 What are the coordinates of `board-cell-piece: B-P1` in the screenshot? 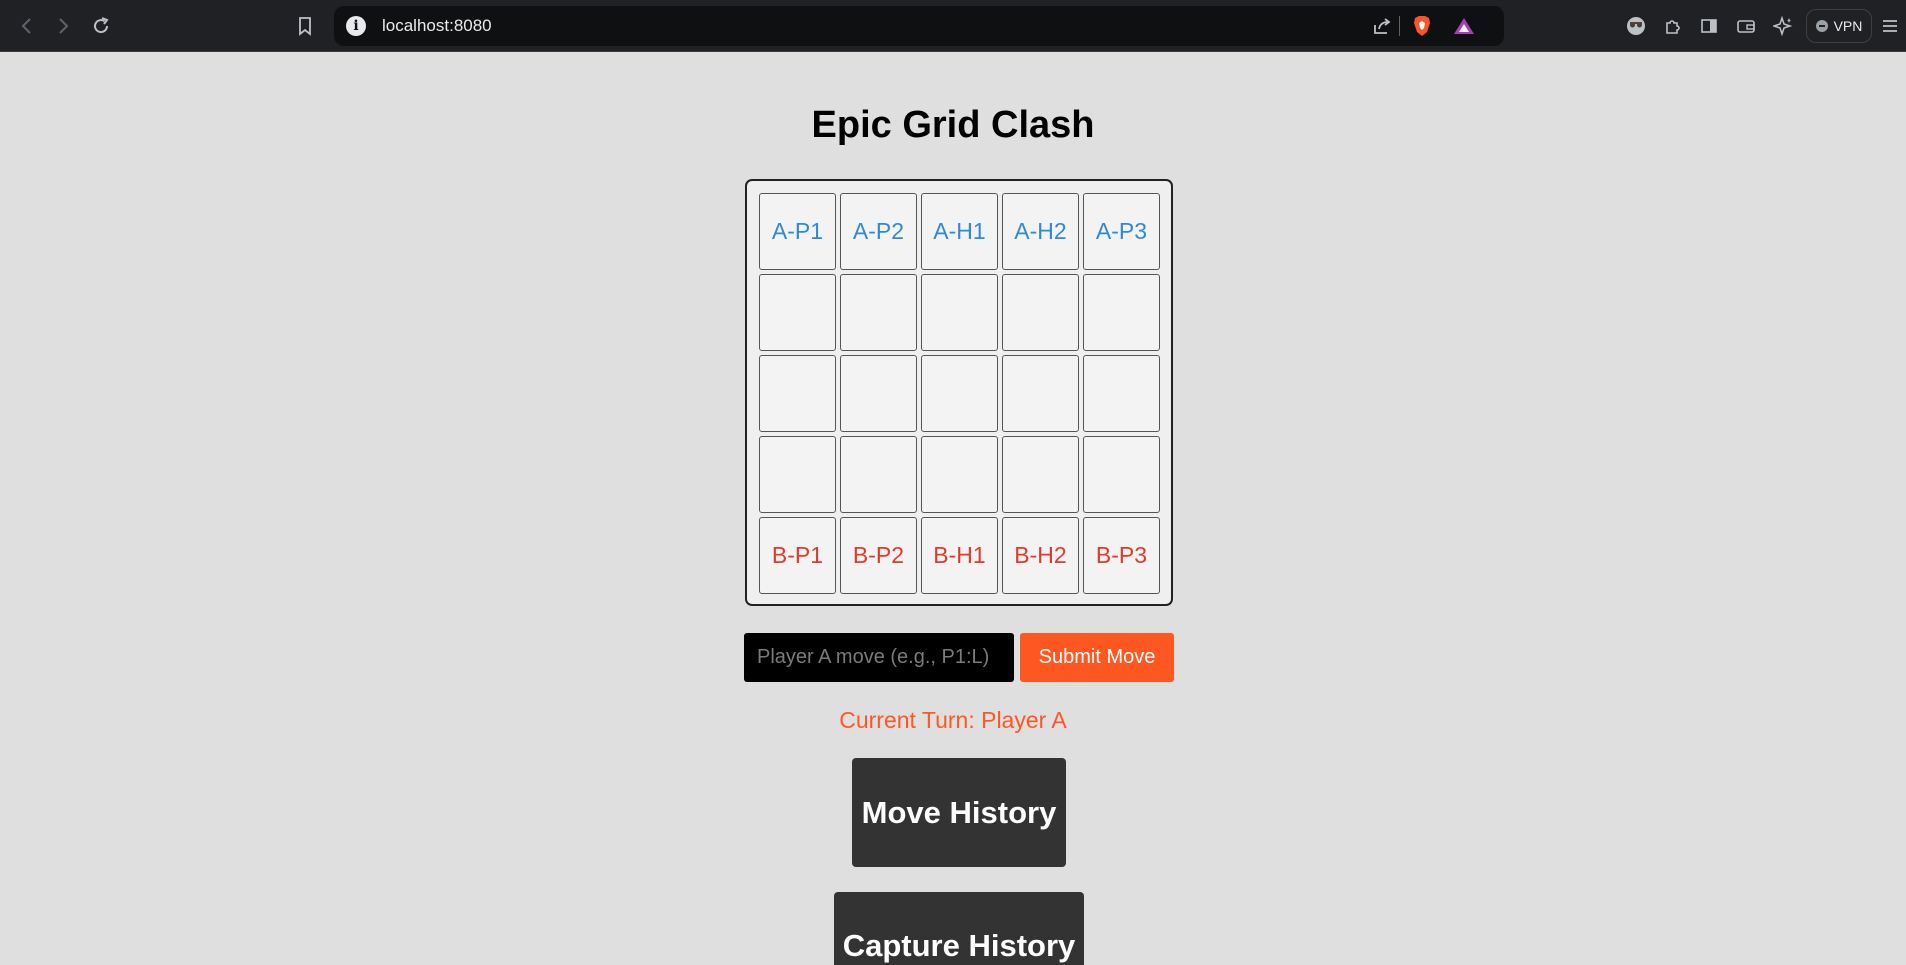 It's located at (797, 555).